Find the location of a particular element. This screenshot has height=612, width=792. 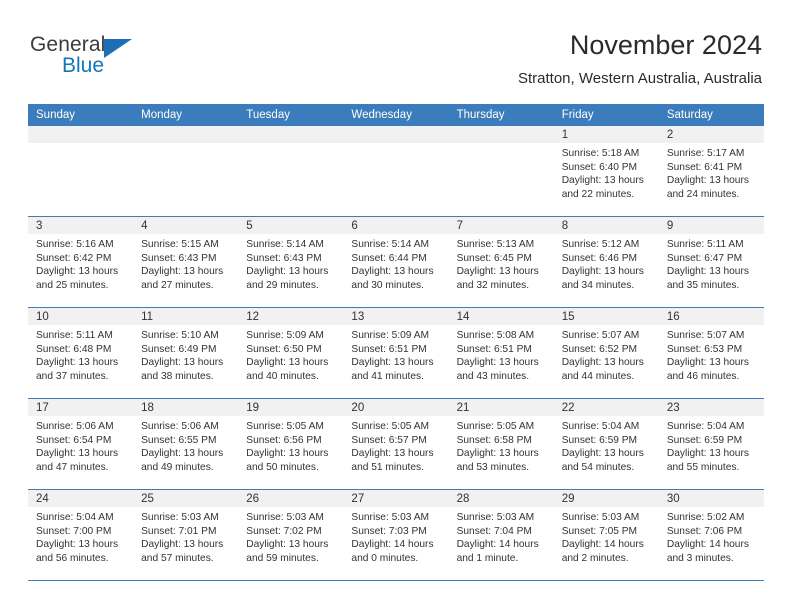

daylight-duration: and 24 minutes. is located at coordinates (703, 194).